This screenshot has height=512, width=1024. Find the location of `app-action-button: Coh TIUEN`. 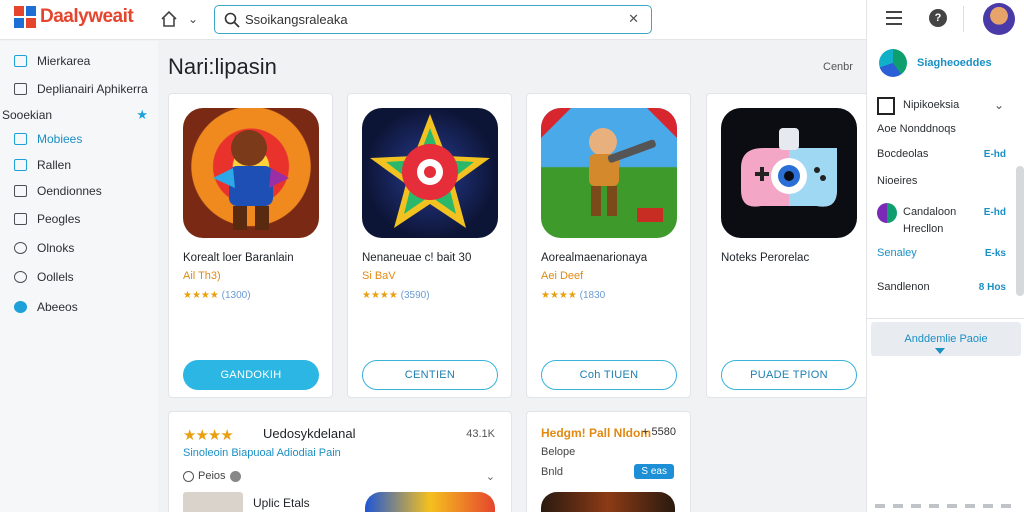

app-action-button: Coh TIUEN is located at coordinates (609, 375).